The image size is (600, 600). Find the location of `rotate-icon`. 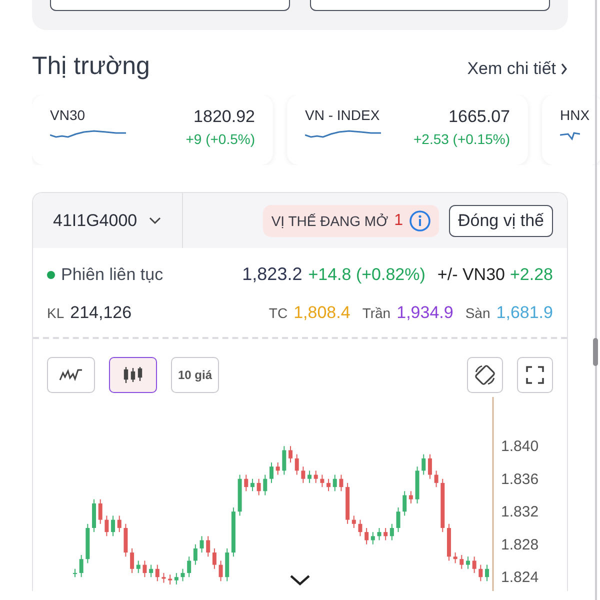

rotate-icon is located at coordinates (485, 375).